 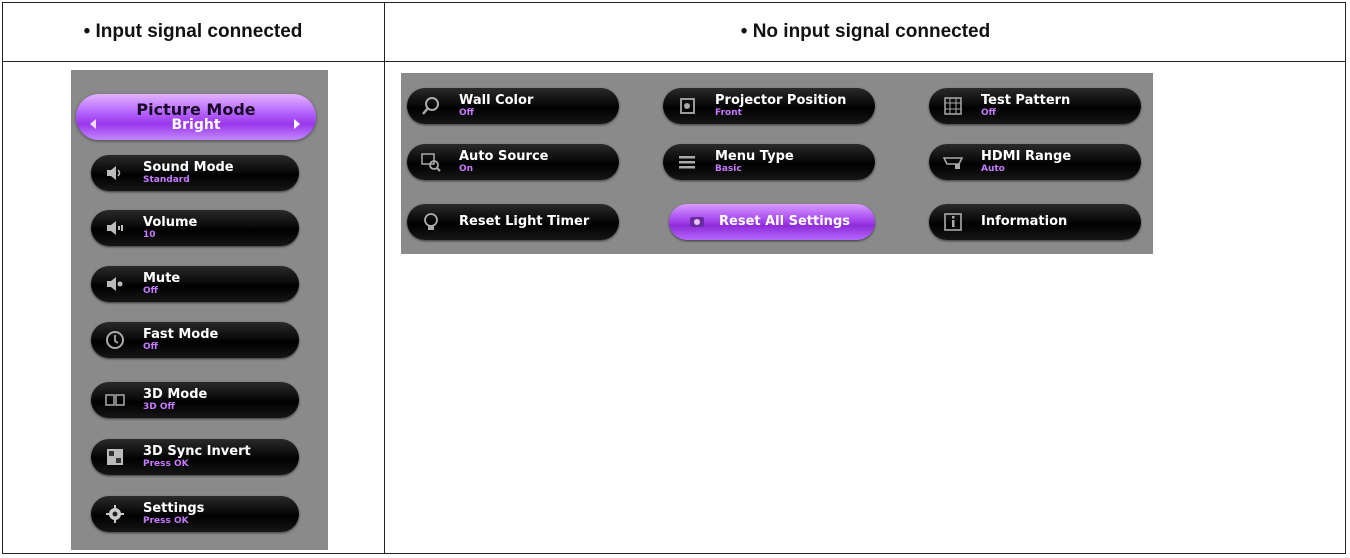 What do you see at coordinates (1026, 156) in the screenshot?
I see `menu-item-label: HDMI Range` at bounding box center [1026, 156].